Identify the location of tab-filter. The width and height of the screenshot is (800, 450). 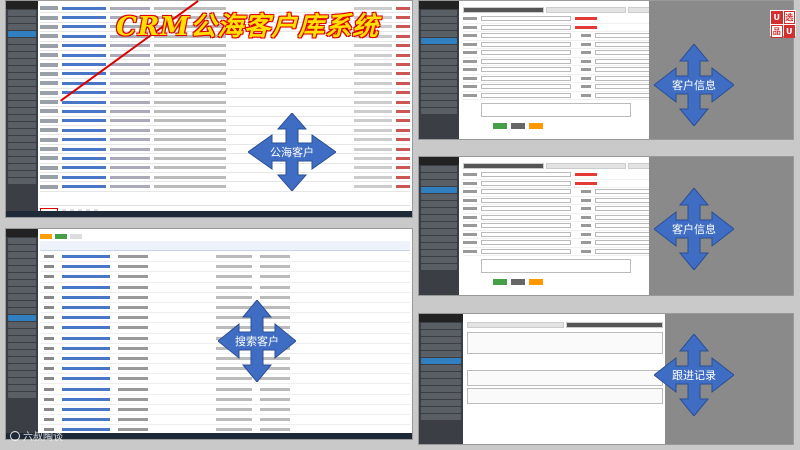
(61, 236).